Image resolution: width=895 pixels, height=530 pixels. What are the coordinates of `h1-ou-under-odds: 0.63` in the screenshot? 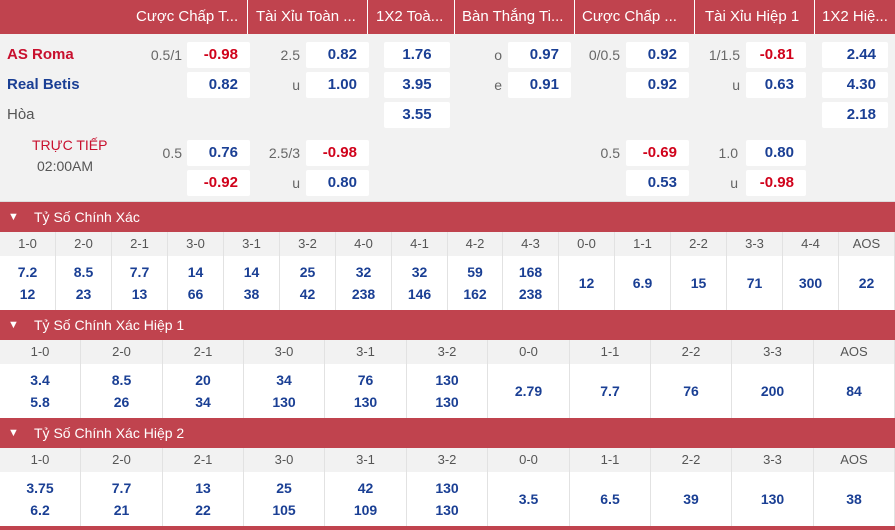 It's located at (776, 85).